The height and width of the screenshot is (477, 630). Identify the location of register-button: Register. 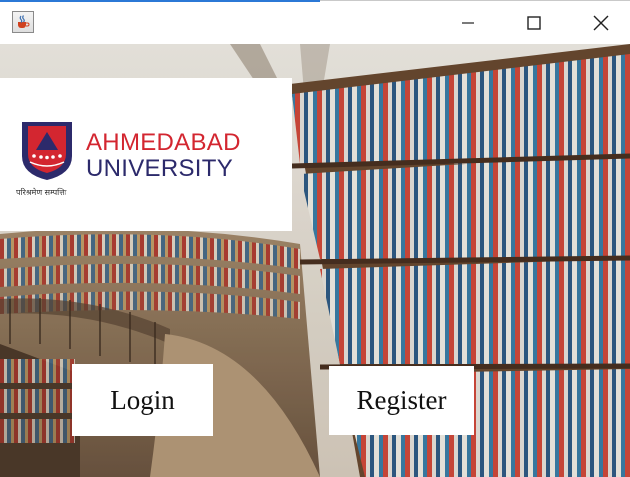
(401, 400).